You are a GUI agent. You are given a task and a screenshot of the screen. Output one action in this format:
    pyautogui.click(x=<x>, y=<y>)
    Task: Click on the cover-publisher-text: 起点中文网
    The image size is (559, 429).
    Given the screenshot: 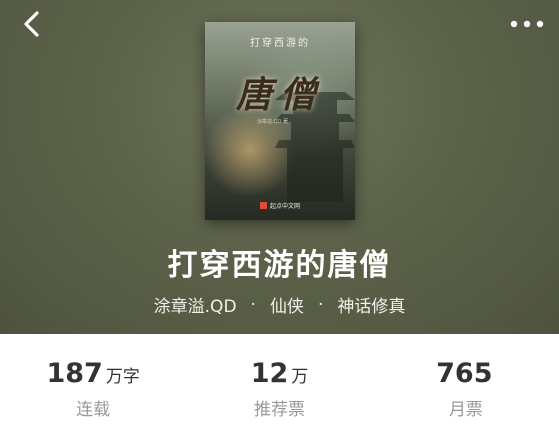 What is the action you would take?
    pyautogui.click(x=284, y=206)
    